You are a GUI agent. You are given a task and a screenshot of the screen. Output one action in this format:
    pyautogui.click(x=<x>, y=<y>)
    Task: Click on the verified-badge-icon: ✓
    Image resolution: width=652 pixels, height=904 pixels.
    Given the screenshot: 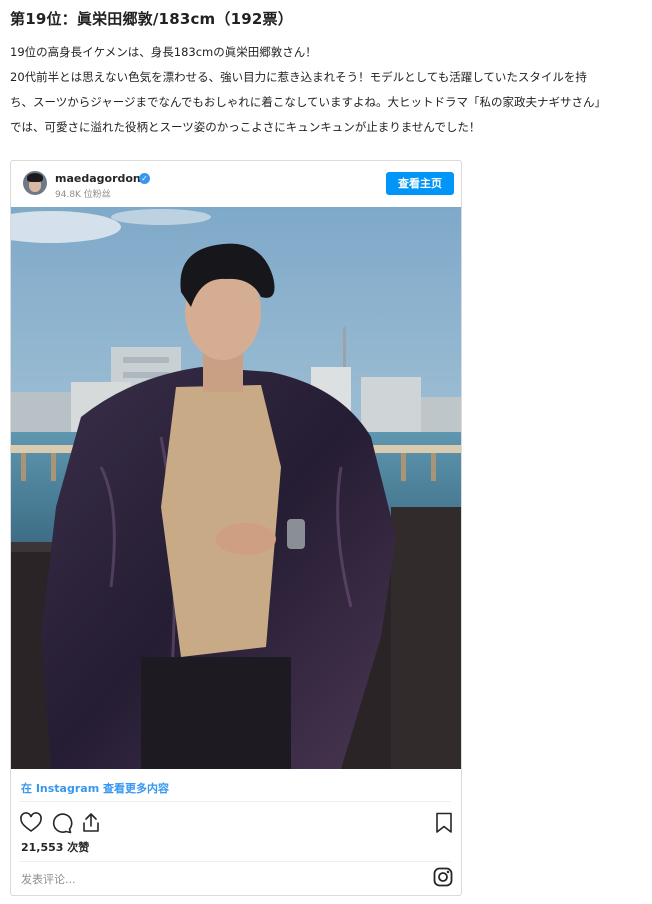 What is the action you would take?
    pyautogui.click(x=144, y=178)
    